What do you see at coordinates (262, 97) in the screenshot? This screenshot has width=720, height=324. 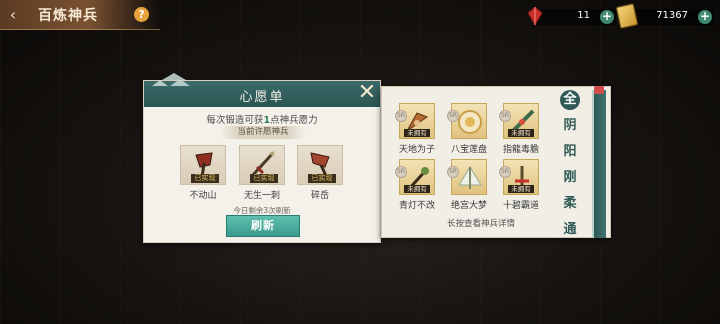 I see `wish-panel-title: 心愿单` at bounding box center [262, 97].